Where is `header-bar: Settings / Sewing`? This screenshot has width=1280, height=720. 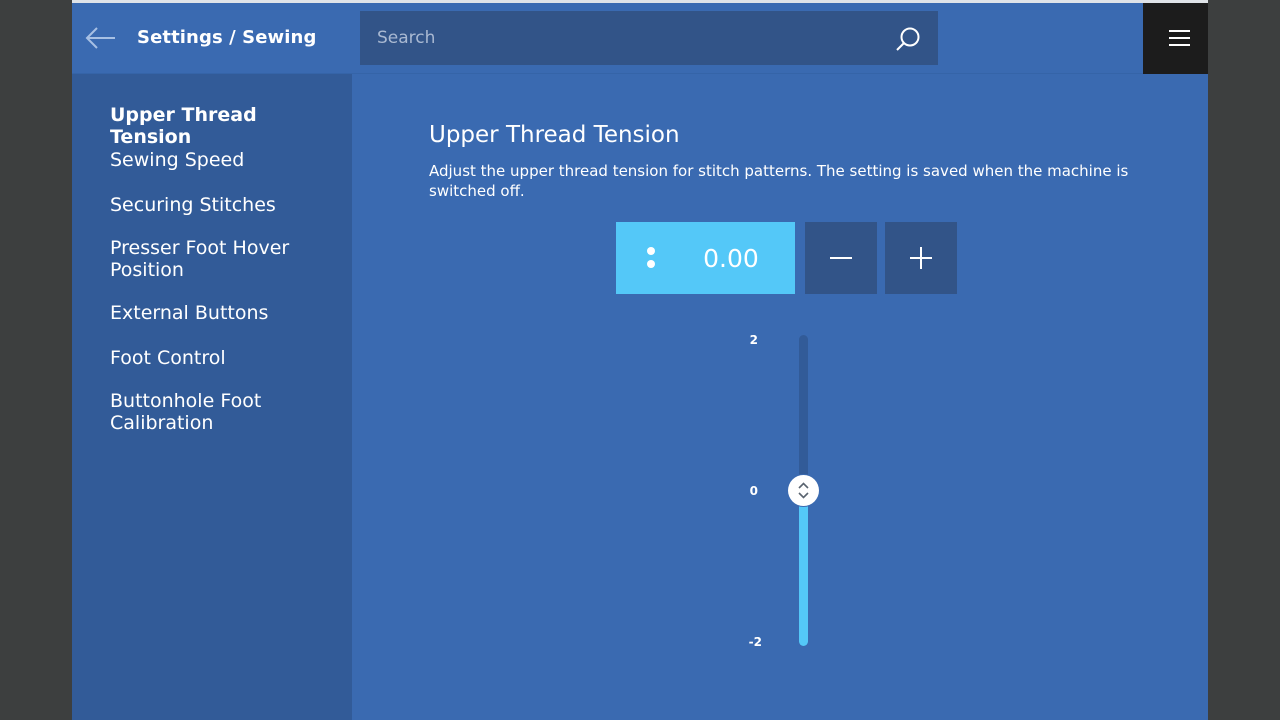
header-bar: Settings / Sewing is located at coordinates (640, 38).